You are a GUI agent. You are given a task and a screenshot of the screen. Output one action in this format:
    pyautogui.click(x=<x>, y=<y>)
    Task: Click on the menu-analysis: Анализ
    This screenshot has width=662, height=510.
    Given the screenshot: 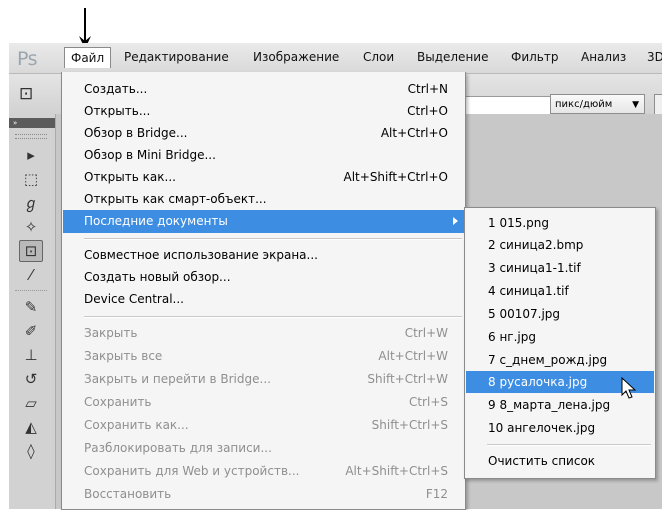 What is the action you would take?
    pyautogui.click(x=603, y=57)
    